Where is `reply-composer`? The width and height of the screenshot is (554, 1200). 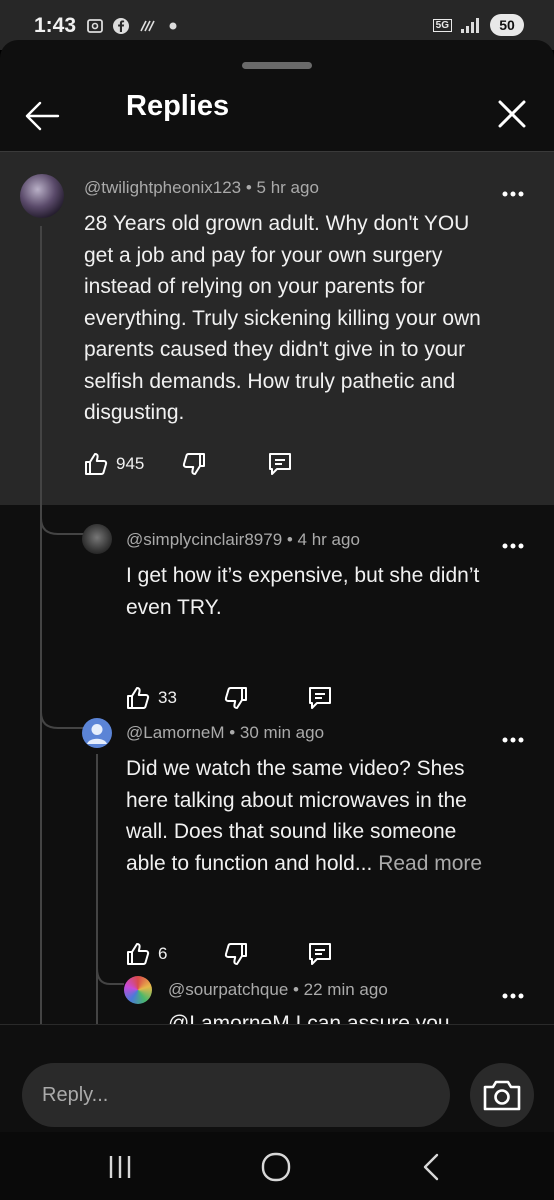 reply-composer is located at coordinates (277, 1078).